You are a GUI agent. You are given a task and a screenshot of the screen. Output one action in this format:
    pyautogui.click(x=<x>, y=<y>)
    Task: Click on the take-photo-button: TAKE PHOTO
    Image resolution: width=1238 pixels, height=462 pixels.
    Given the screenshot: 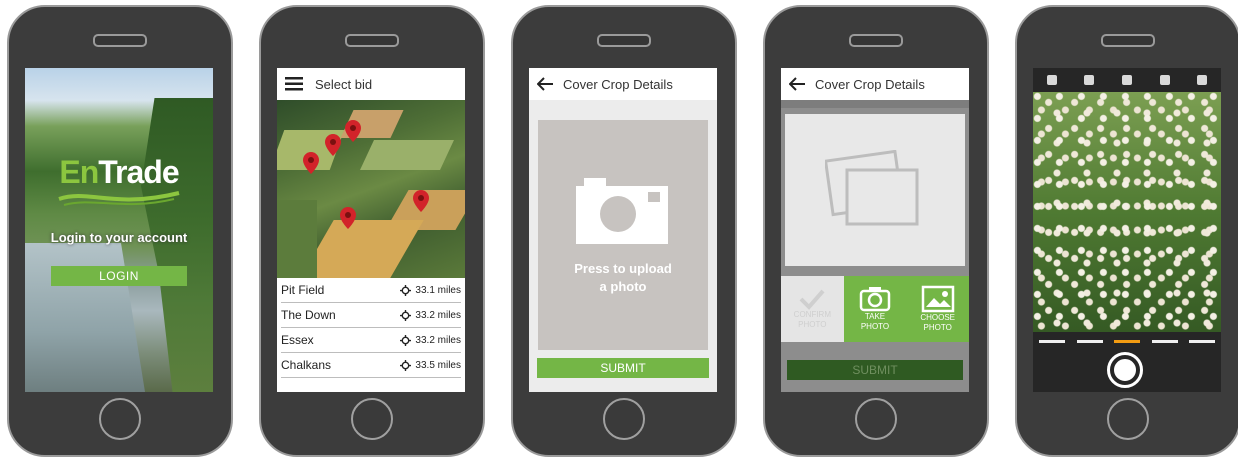 What is the action you would take?
    pyautogui.click(x=875, y=309)
    